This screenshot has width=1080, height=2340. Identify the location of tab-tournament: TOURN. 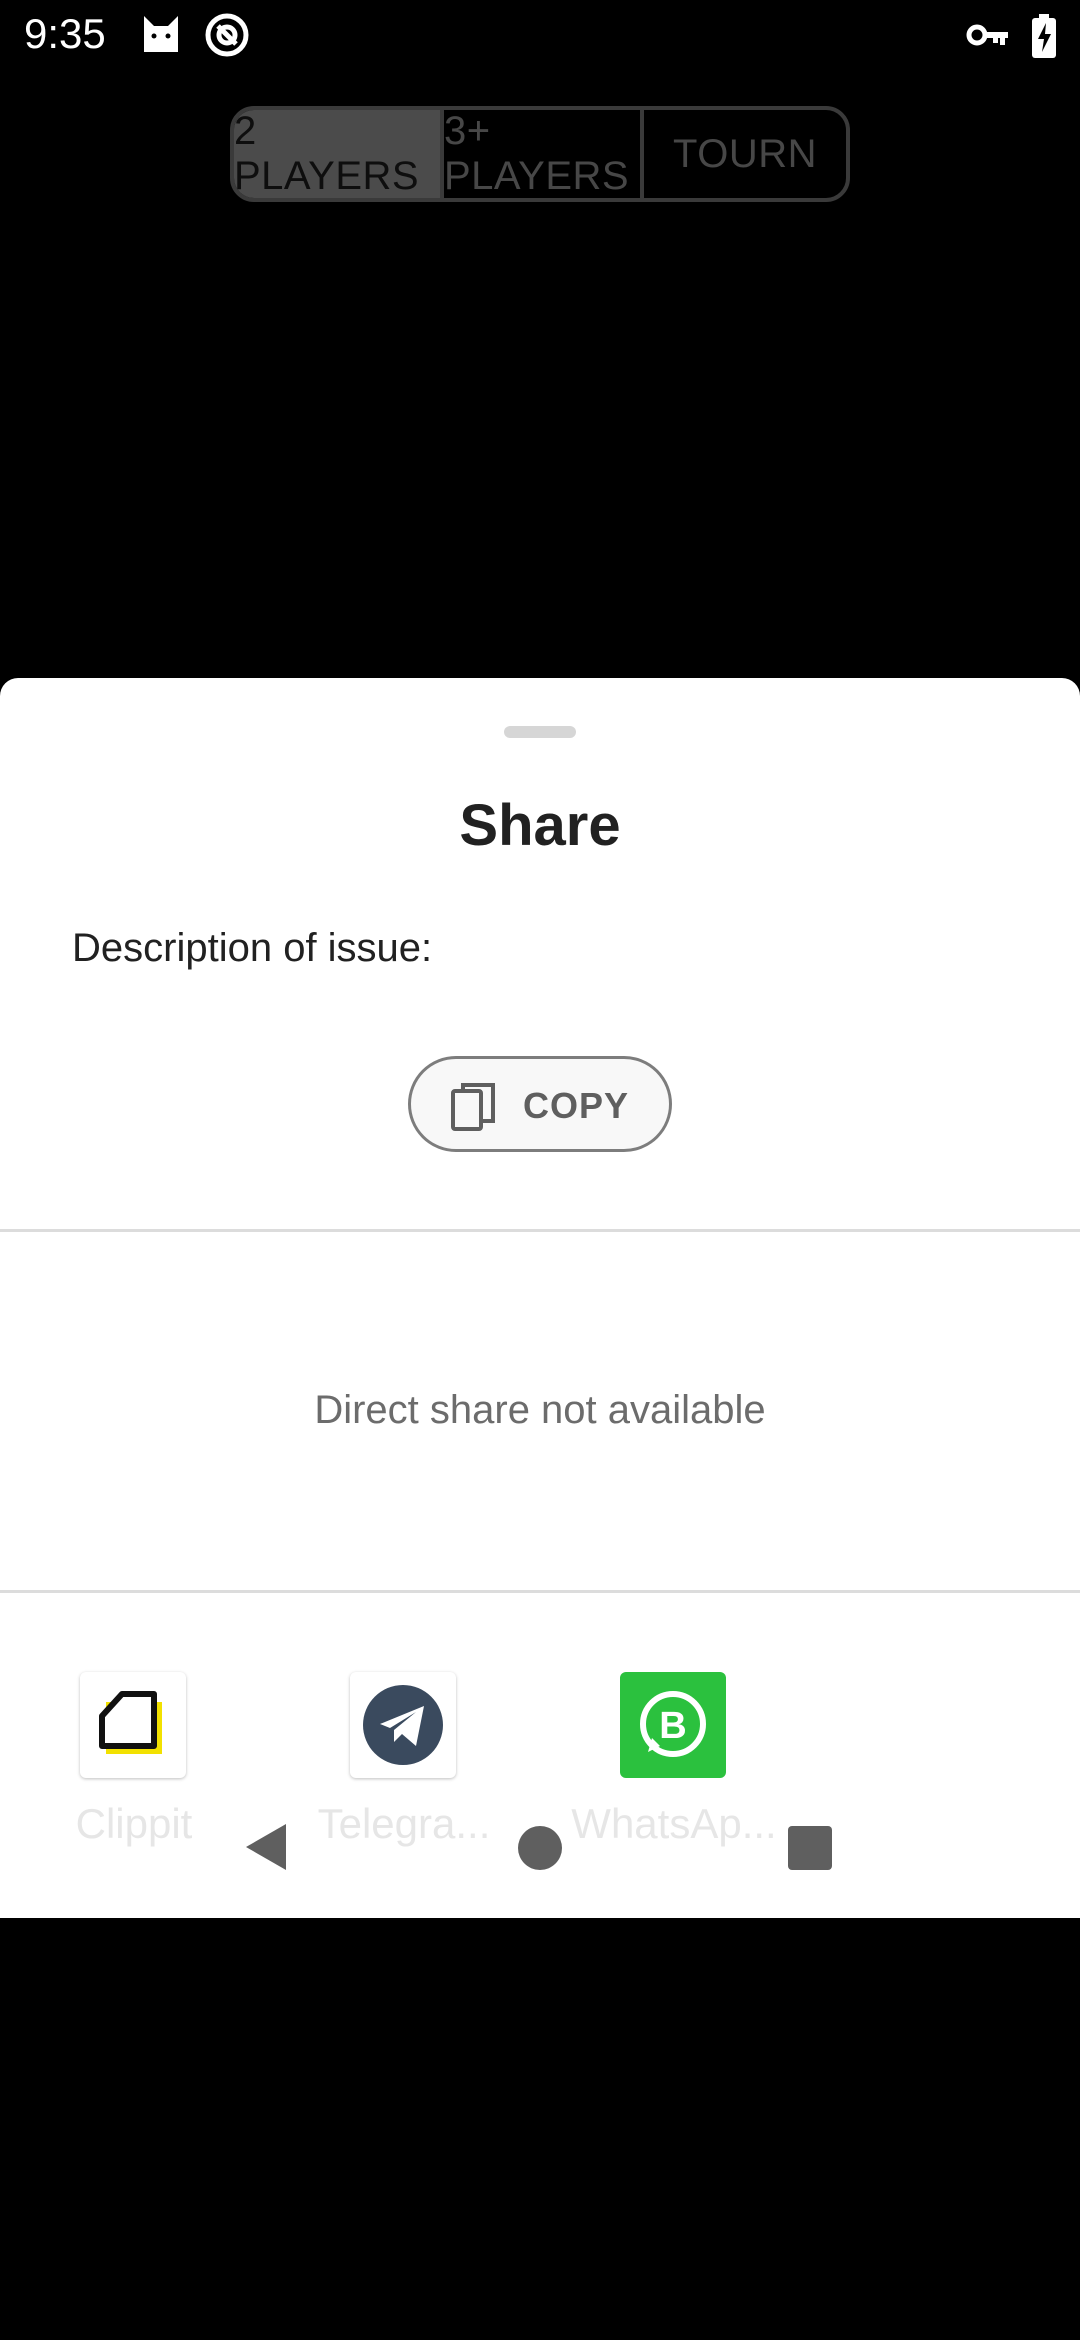
(745, 154).